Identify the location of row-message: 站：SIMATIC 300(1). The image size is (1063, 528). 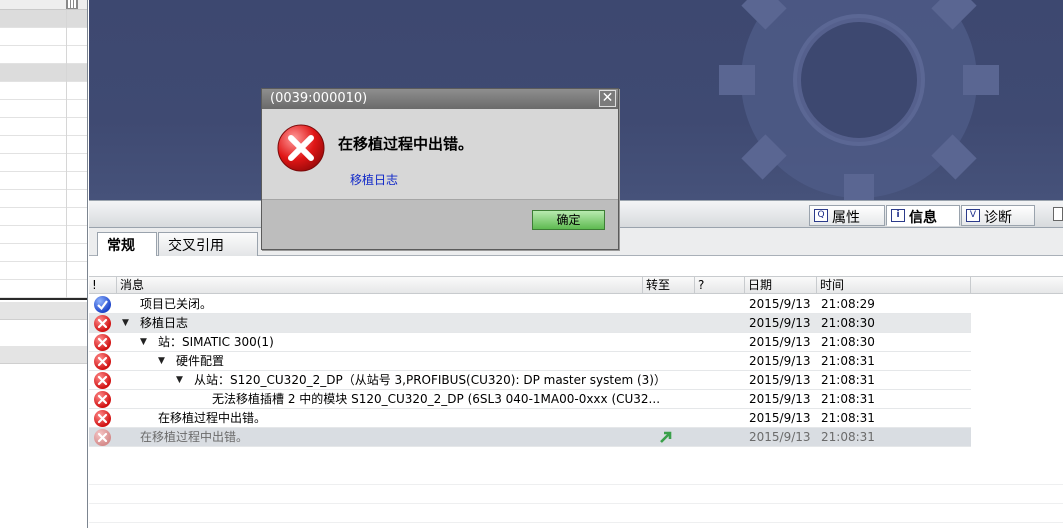
(216, 342).